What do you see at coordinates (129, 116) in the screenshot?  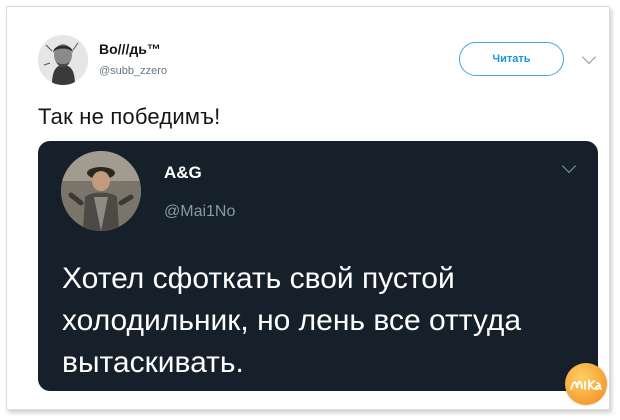 I see `tweet-text: Так не победимъ!` at bounding box center [129, 116].